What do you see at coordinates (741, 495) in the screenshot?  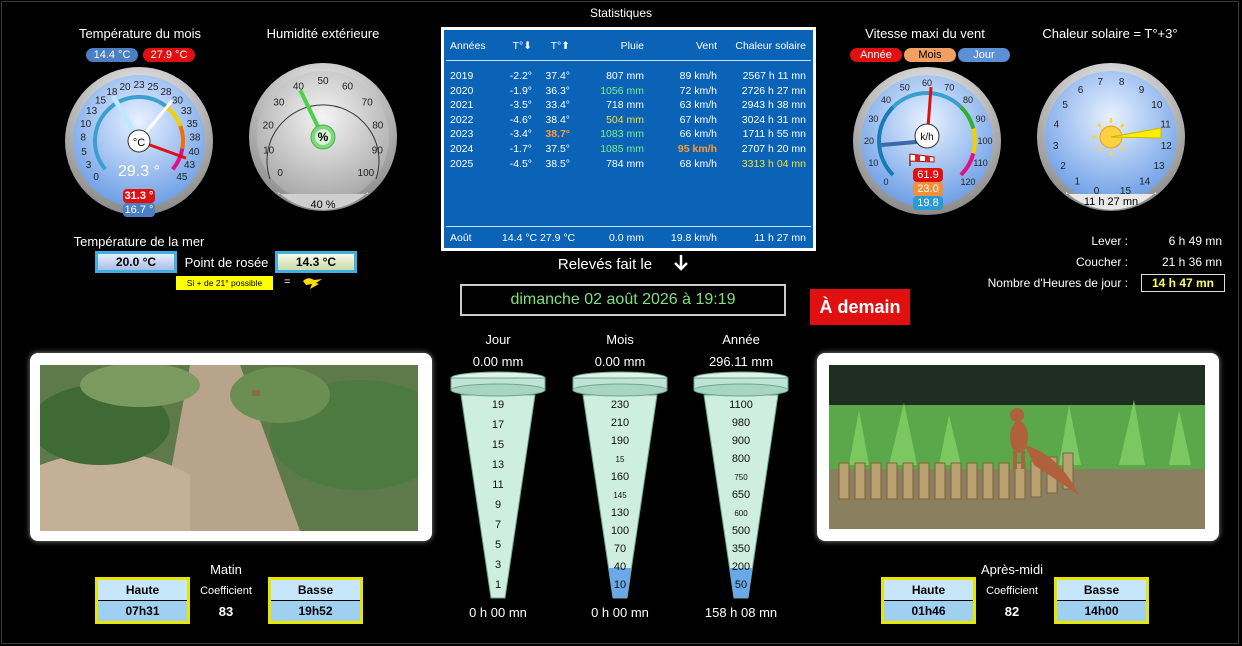 I see `rain-scale-label: 650` at bounding box center [741, 495].